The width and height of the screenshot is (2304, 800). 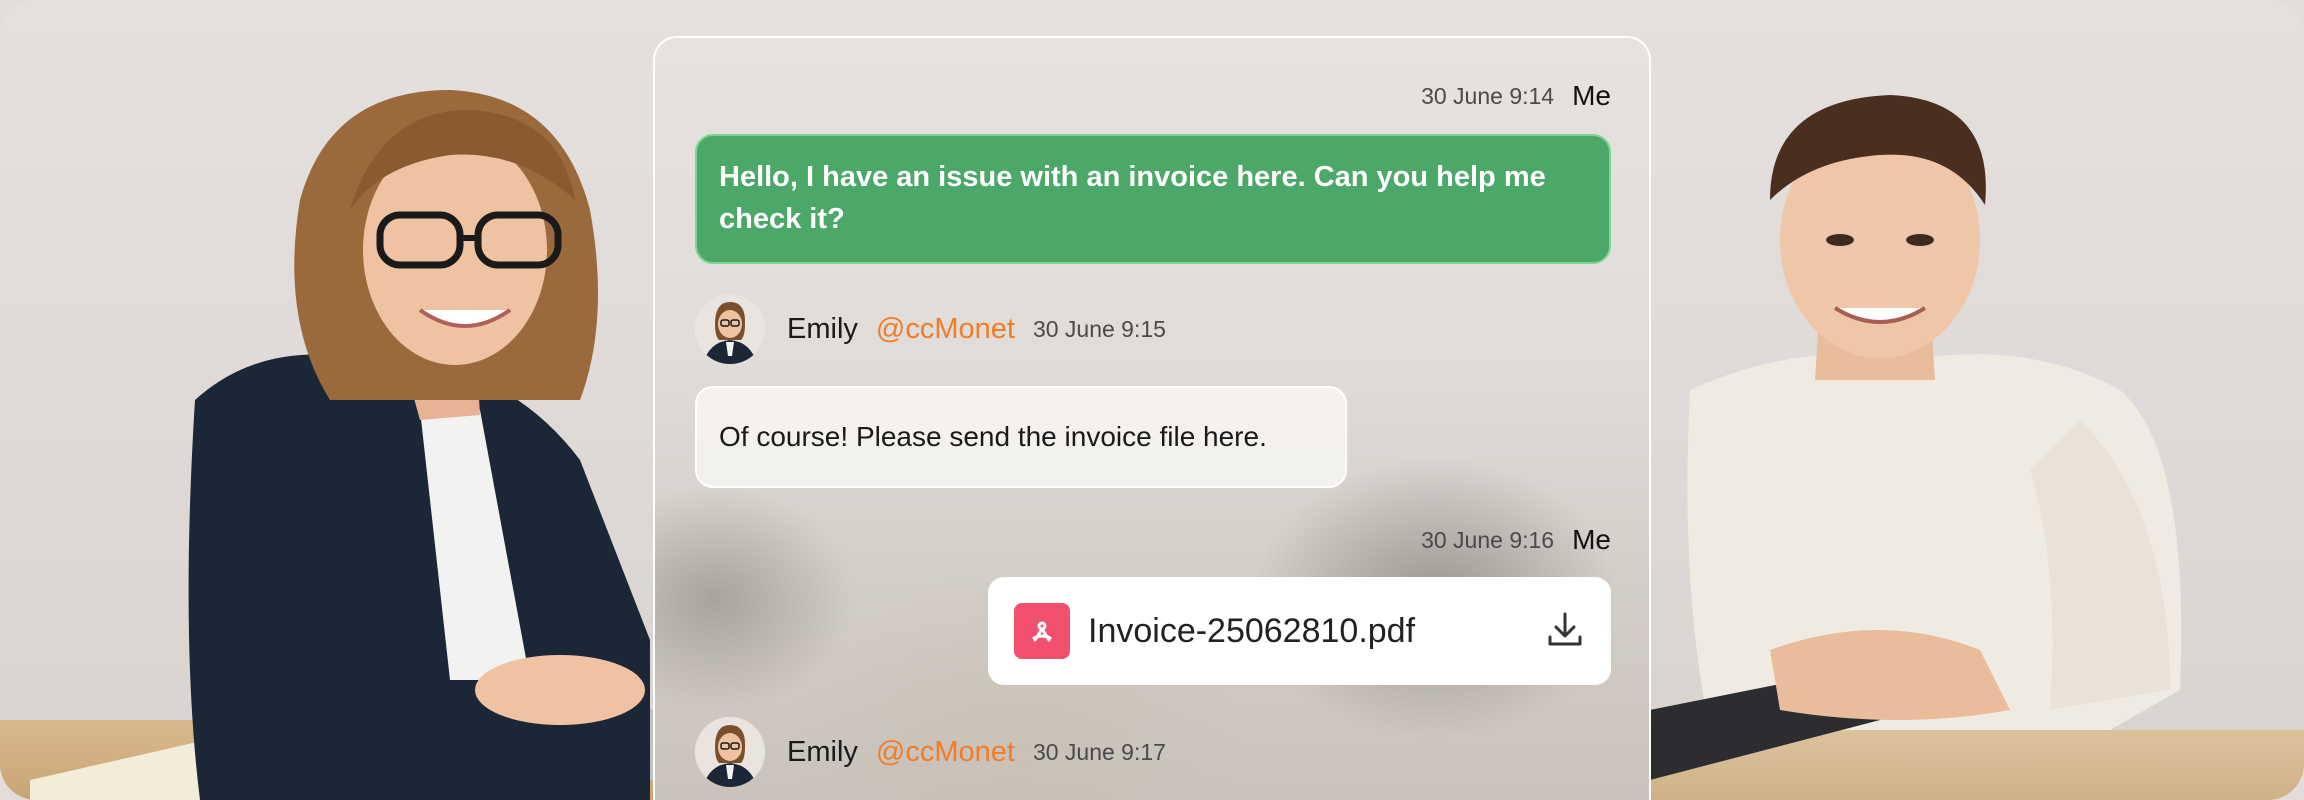 I want to click on message-timestamp: 30 June 9:17, so click(x=1099, y=751).